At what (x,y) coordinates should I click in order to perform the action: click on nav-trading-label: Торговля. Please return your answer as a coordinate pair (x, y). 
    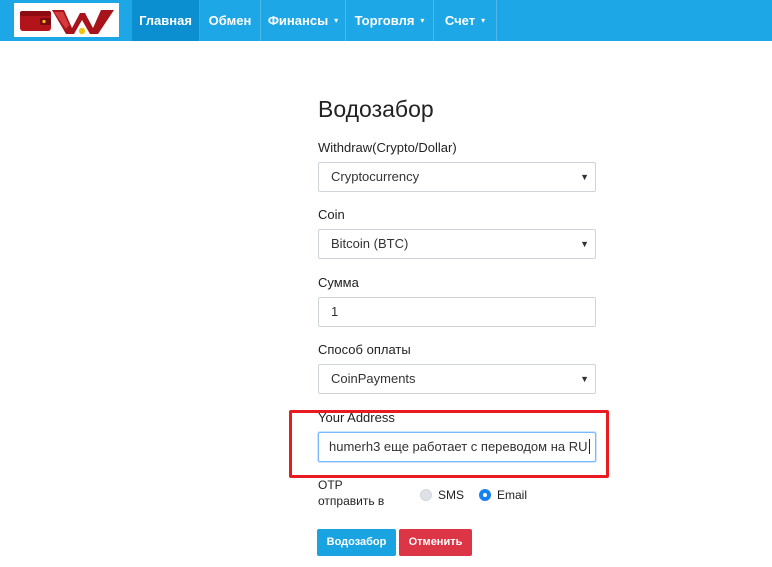
    Looking at the image, I should click on (384, 20).